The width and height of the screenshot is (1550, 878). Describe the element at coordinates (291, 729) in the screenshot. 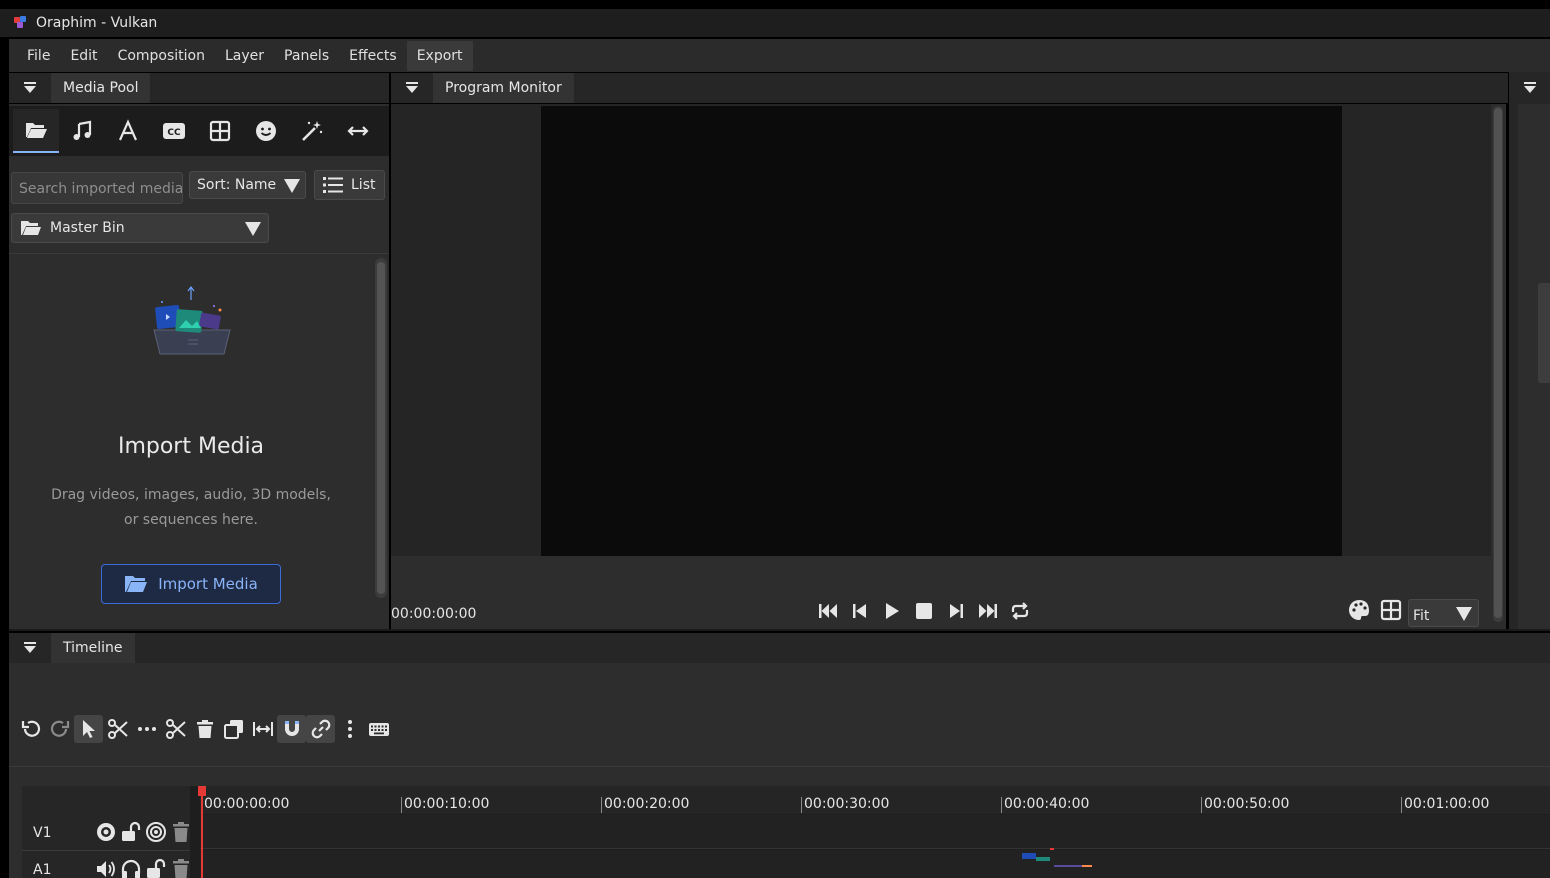

I see `snap-toggle` at that location.